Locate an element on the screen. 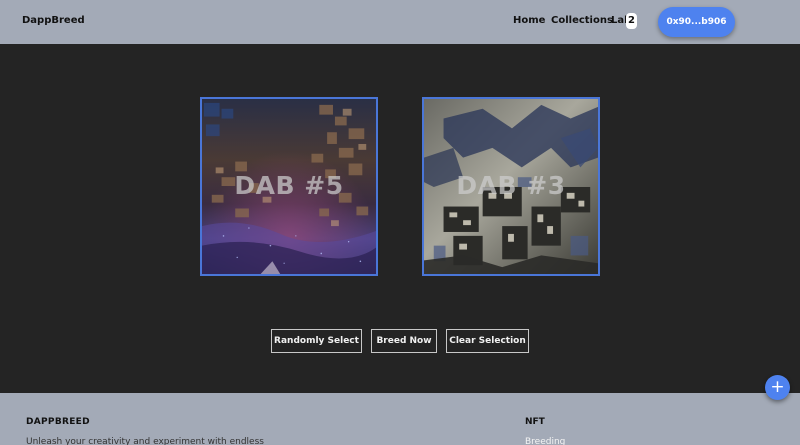 The image size is (800, 445). lab-count-badge: 2 is located at coordinates (631, 21).